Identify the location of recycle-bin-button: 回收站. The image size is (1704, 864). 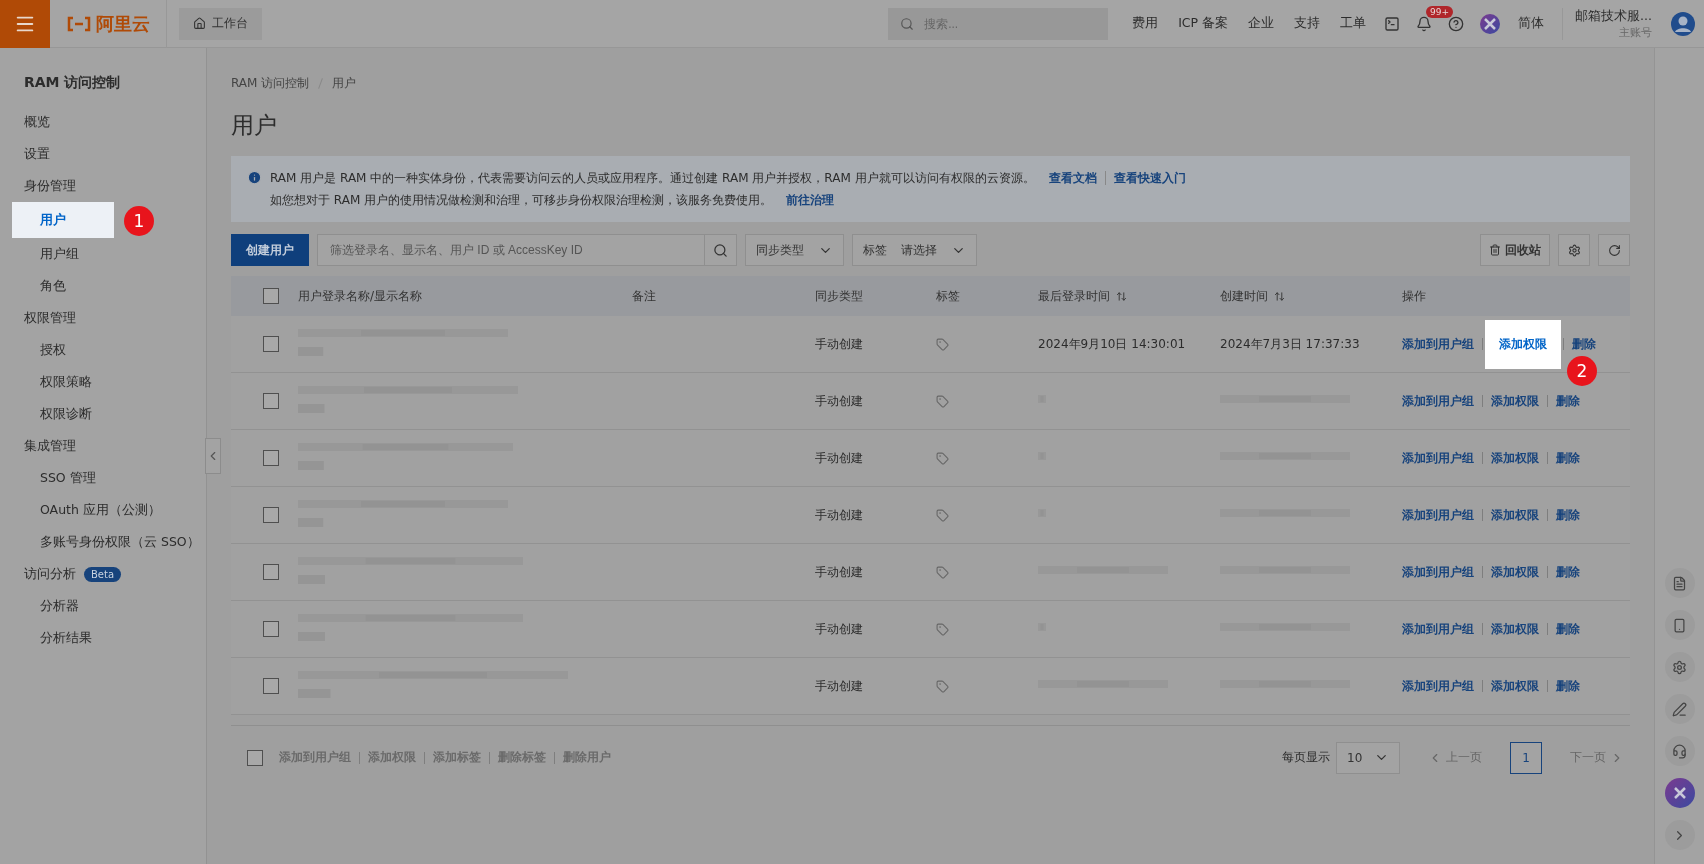
(1515, 250).